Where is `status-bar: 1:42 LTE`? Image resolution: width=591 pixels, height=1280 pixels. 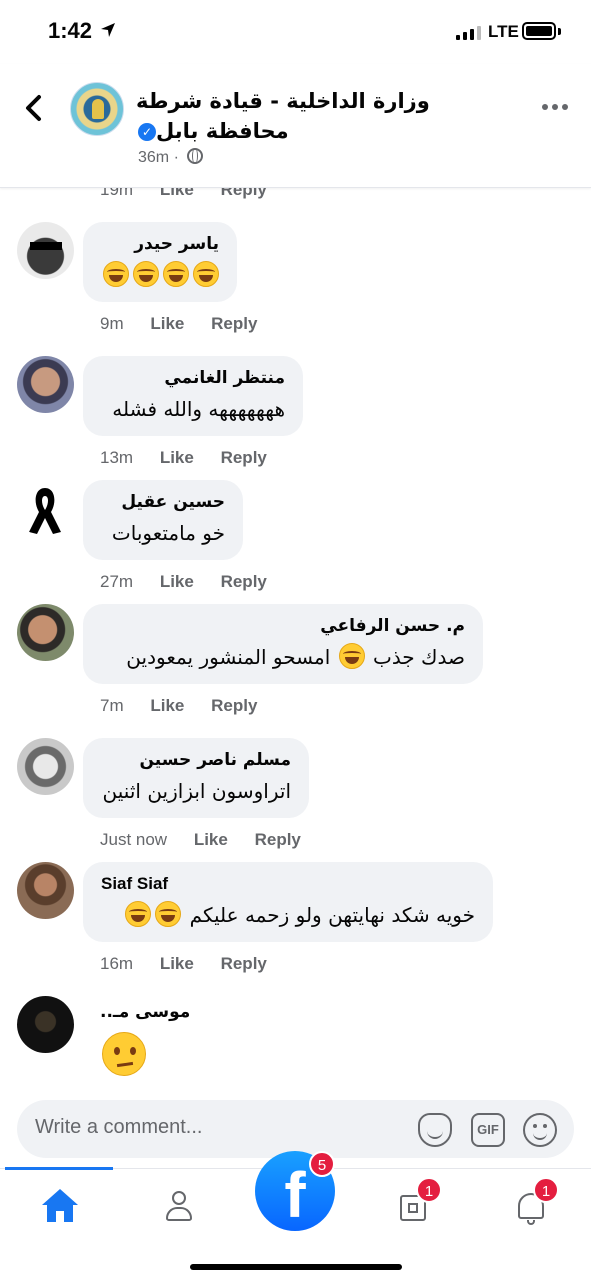
status-bar: 1:42 LTE is located at coordinates (295, 32).